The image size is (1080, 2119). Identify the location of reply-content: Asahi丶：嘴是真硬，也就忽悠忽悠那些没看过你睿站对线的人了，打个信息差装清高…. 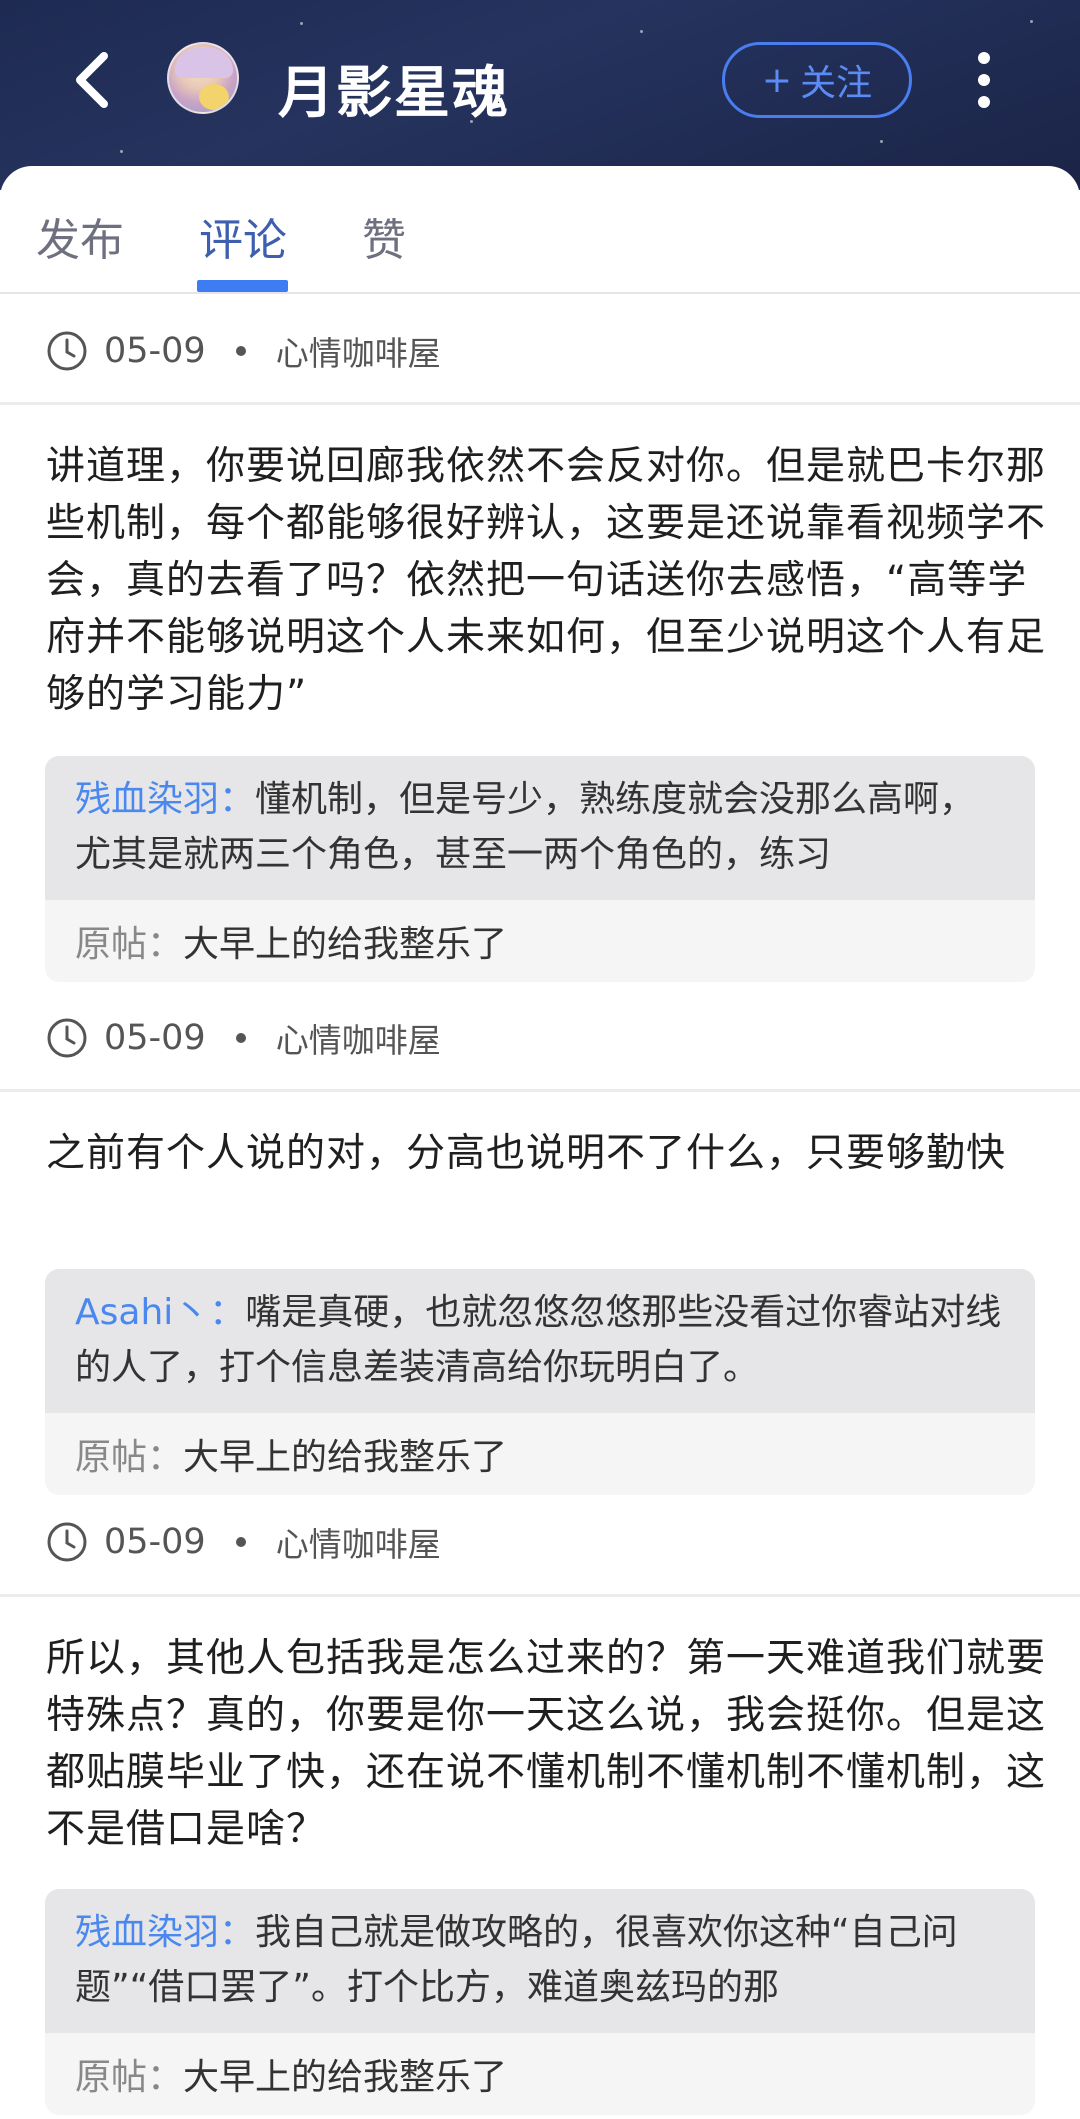
(540, 1341).